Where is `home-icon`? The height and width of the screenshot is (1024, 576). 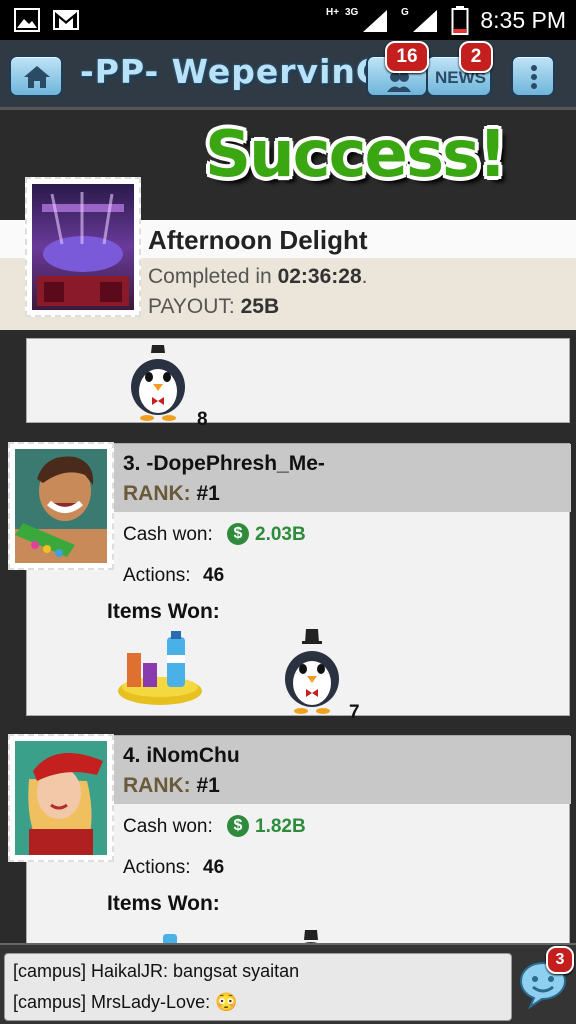 home-icon is located at coordinates (37, 77).